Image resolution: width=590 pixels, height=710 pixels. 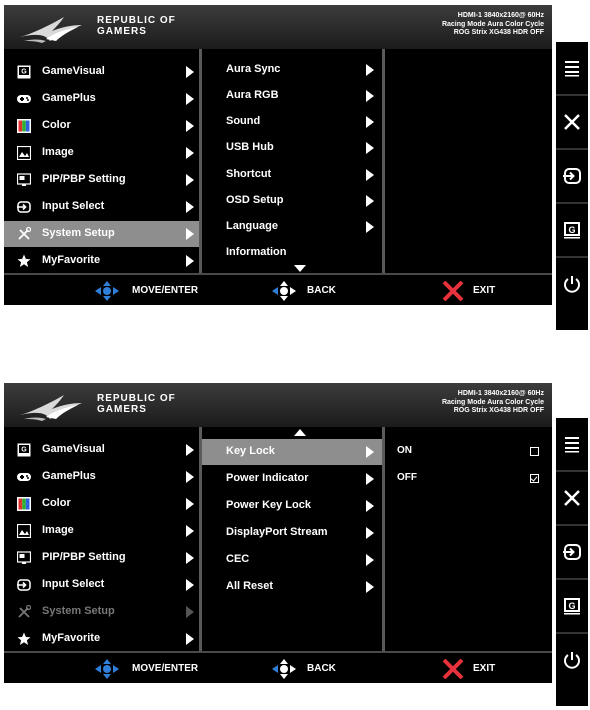 What do you see at coordinates (300, 432) in the screenshot?
I see `scroll-up-icon` at bounding box center [300, 432].